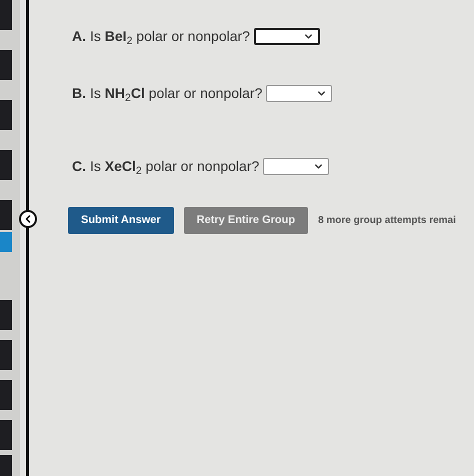 Image resolution: width=474 pixels, height=476 pixels. Describe the element at coordinates (246, 220) in the screenshot. I see `retry-button: Retry Entire Group` at that location.